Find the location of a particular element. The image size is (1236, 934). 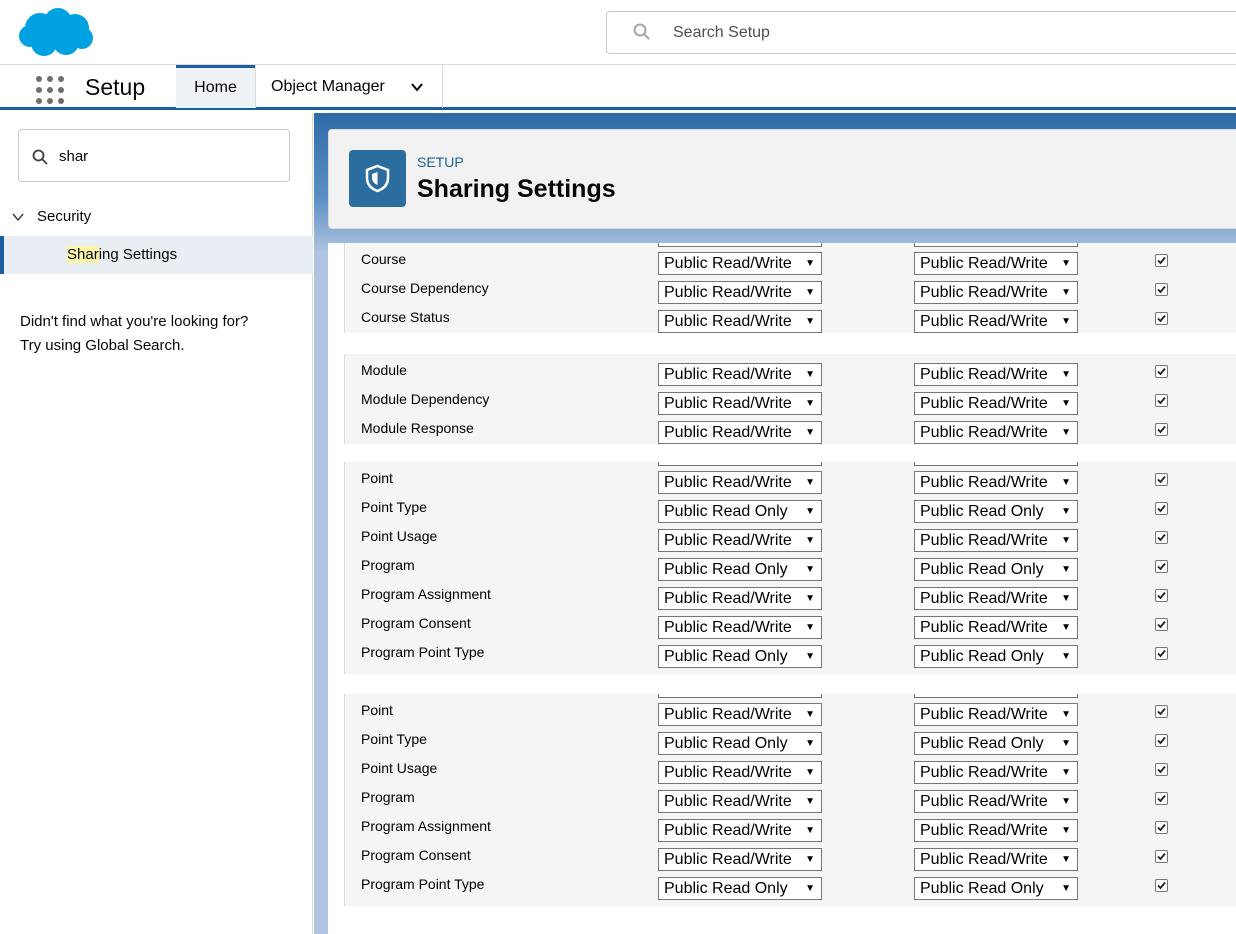

tree-node-sharing-settings: Sharing Settings is located at coordinates (156, 255).